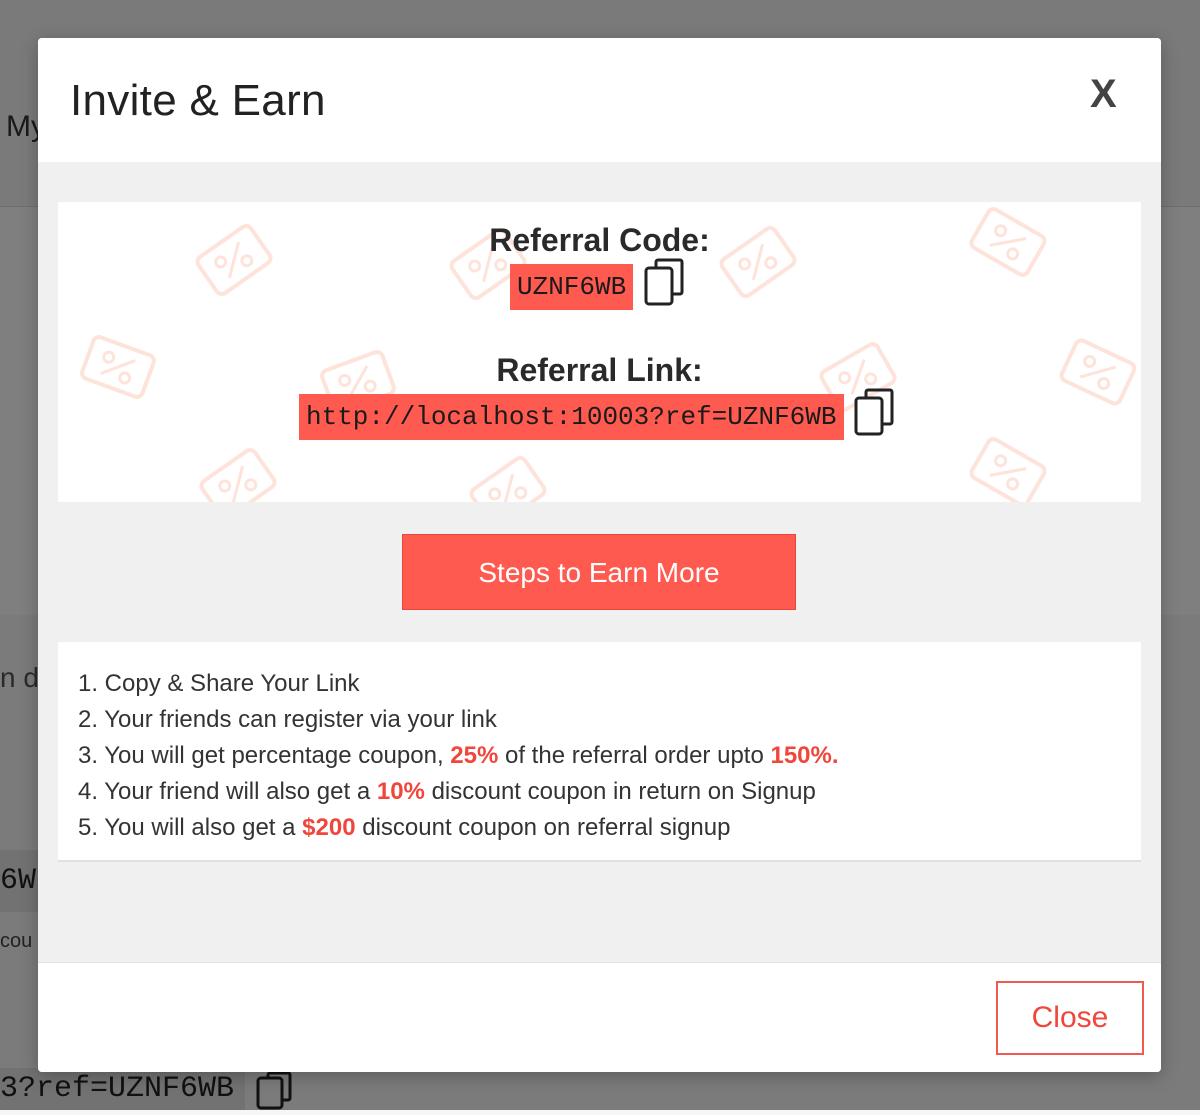 This screenshot has width=1200, height=1115. What do you see at coordinates (400, 791) in the screenshot?
I see `highlight-percent: 10%` at bounding box center [400, 791].